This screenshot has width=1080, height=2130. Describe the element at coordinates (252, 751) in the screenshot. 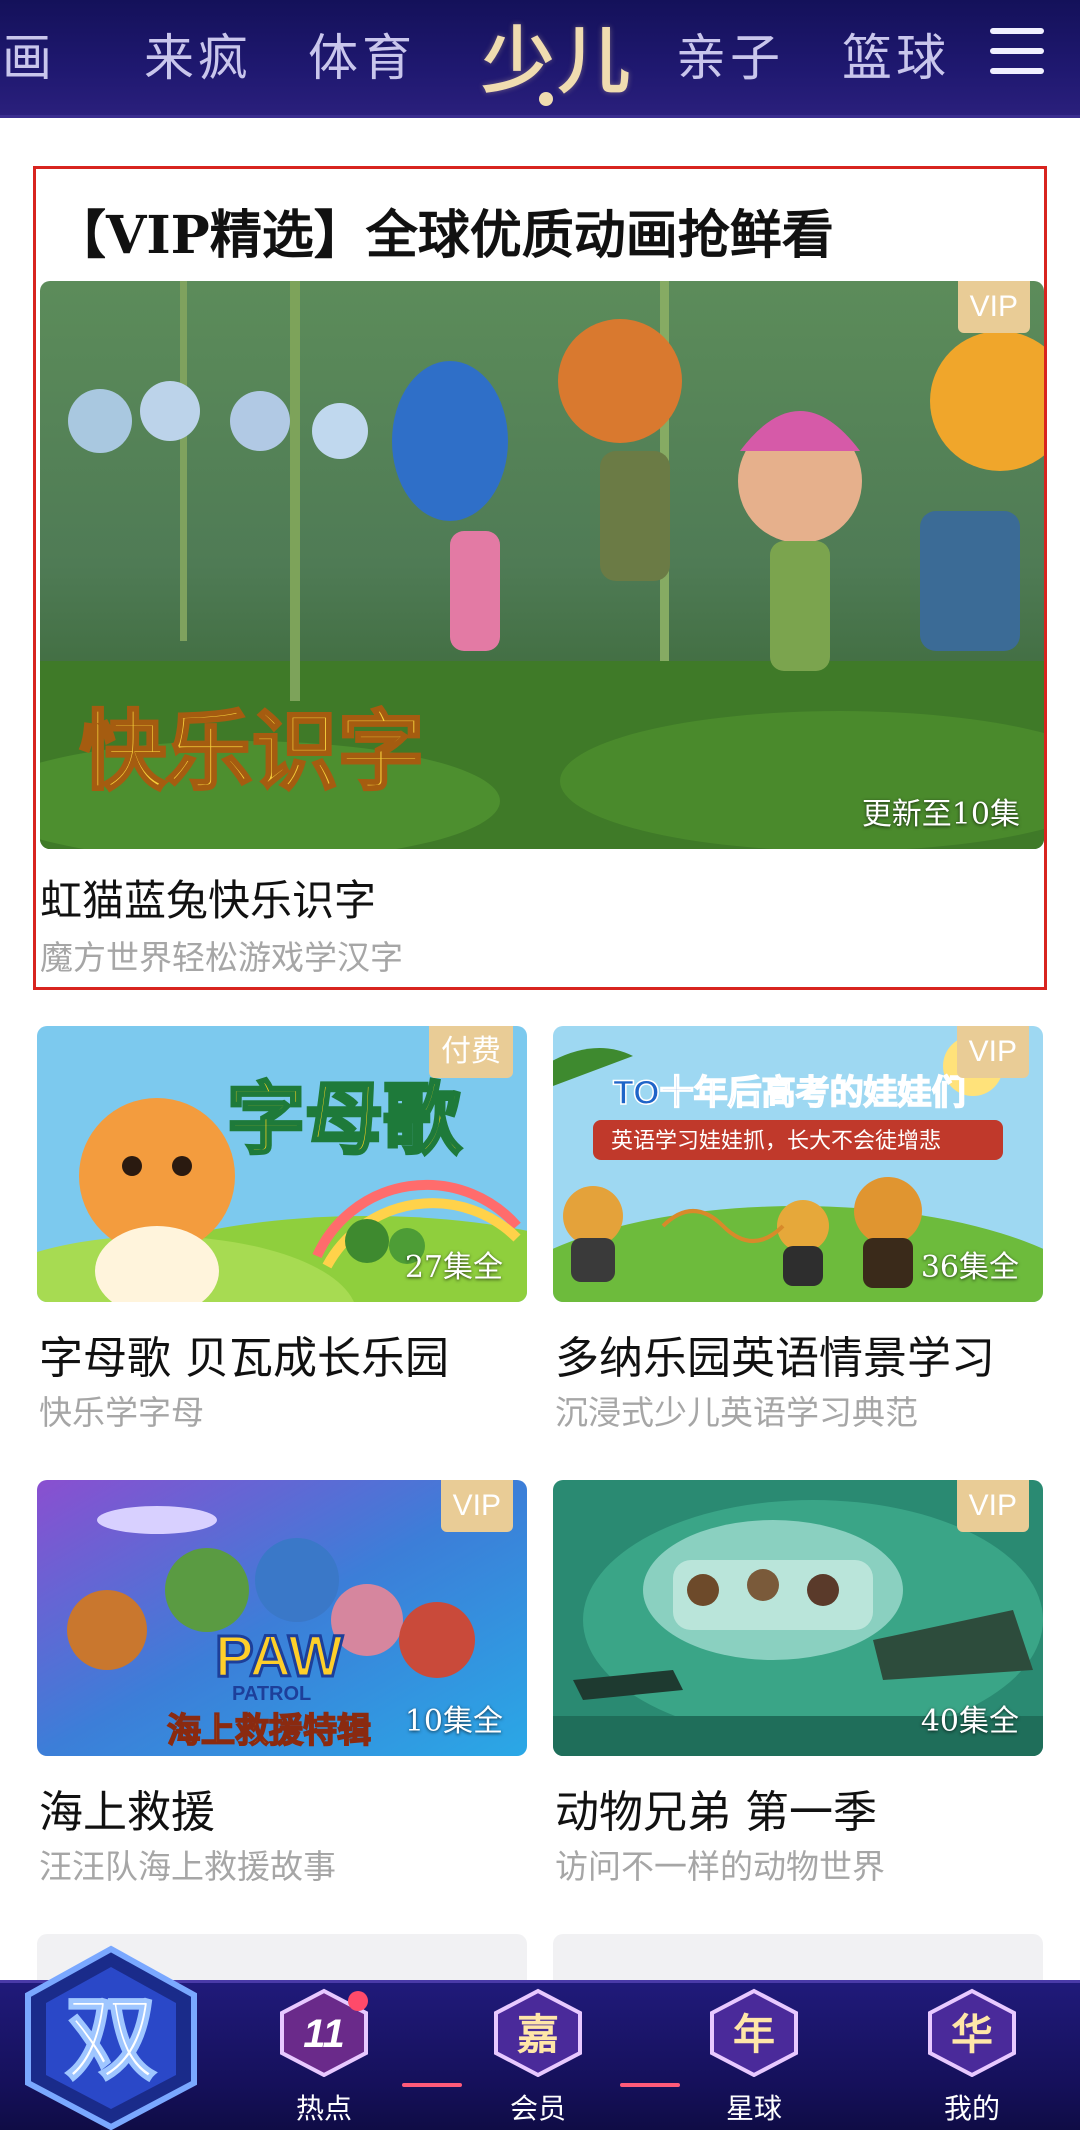

I see `featured-logo-text: 快乐识字` at that location.